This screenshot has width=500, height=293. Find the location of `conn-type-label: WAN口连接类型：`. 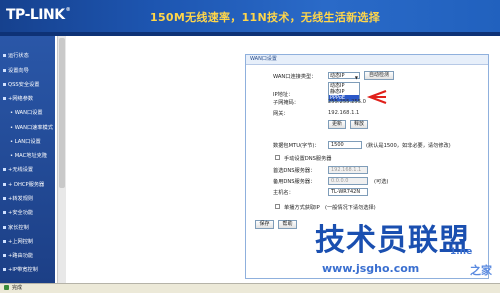

conn-type-label: WAN口连接类型： is located at coordinates (295, 77).